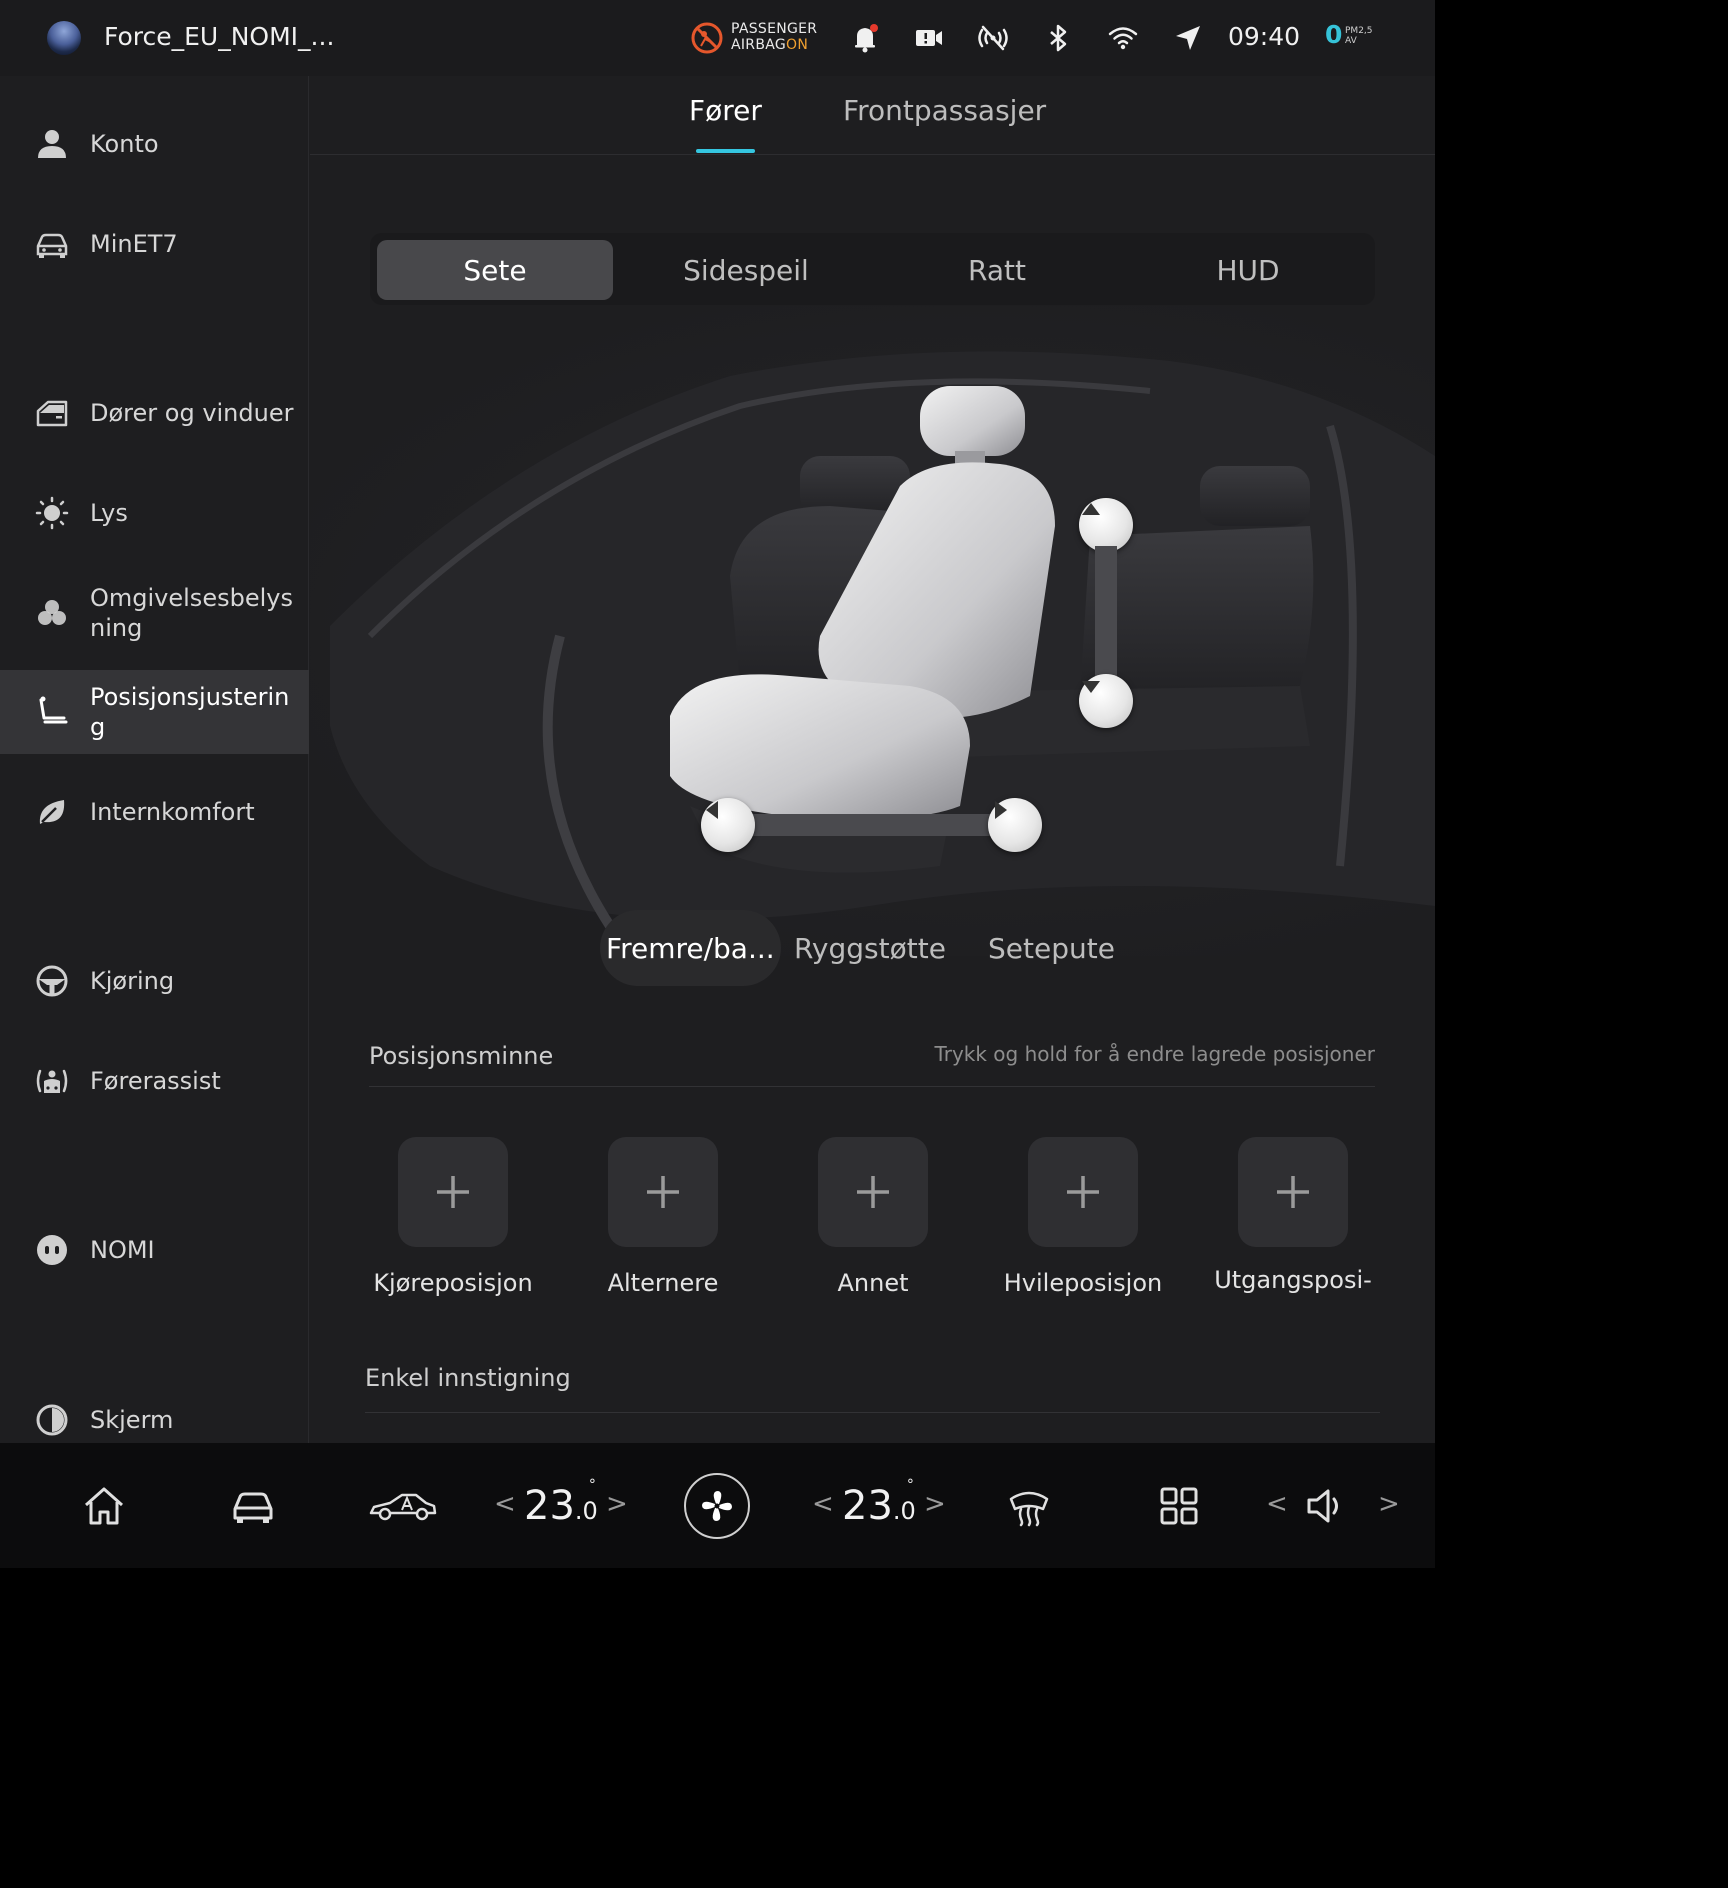 The image size is (1728, 1888). I want to click on left-temp-increase: >, so click(617, 1504).